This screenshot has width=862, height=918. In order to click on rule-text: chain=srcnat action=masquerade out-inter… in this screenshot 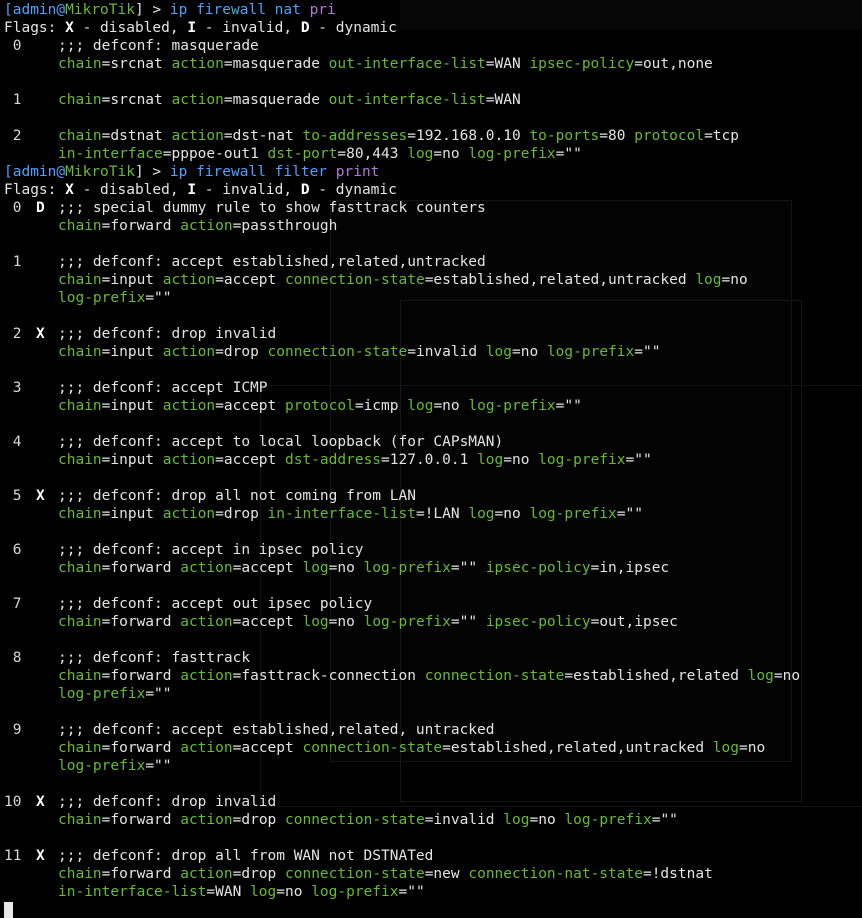, I will do `click(385, 64)`.